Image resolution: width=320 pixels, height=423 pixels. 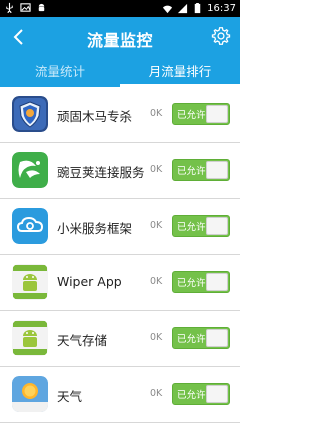 What do you see at coordinates (120, 339) in the screenshot?
I see `list-item: 天气存储 0K 已允许` at bounding box center [120, 339].